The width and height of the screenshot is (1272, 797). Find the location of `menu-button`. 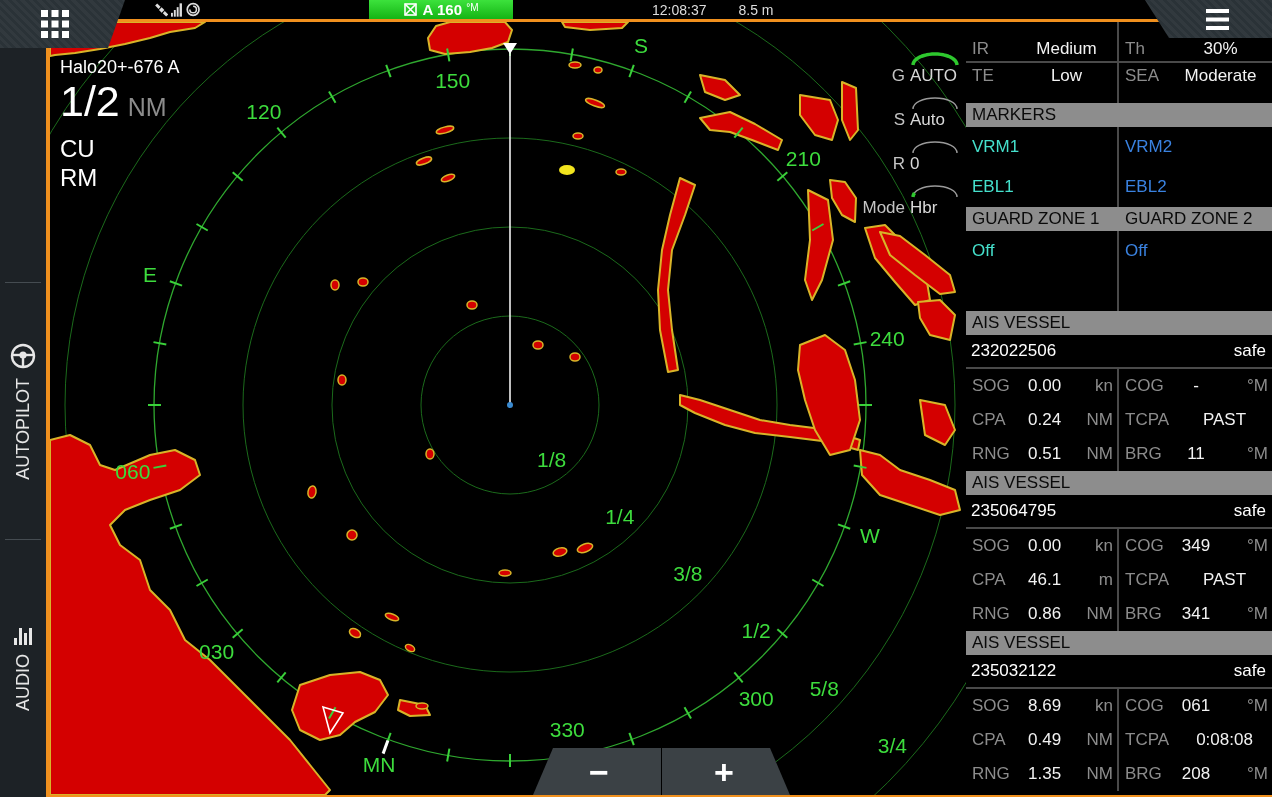

menu-button is located at coordinates (1208, 19).